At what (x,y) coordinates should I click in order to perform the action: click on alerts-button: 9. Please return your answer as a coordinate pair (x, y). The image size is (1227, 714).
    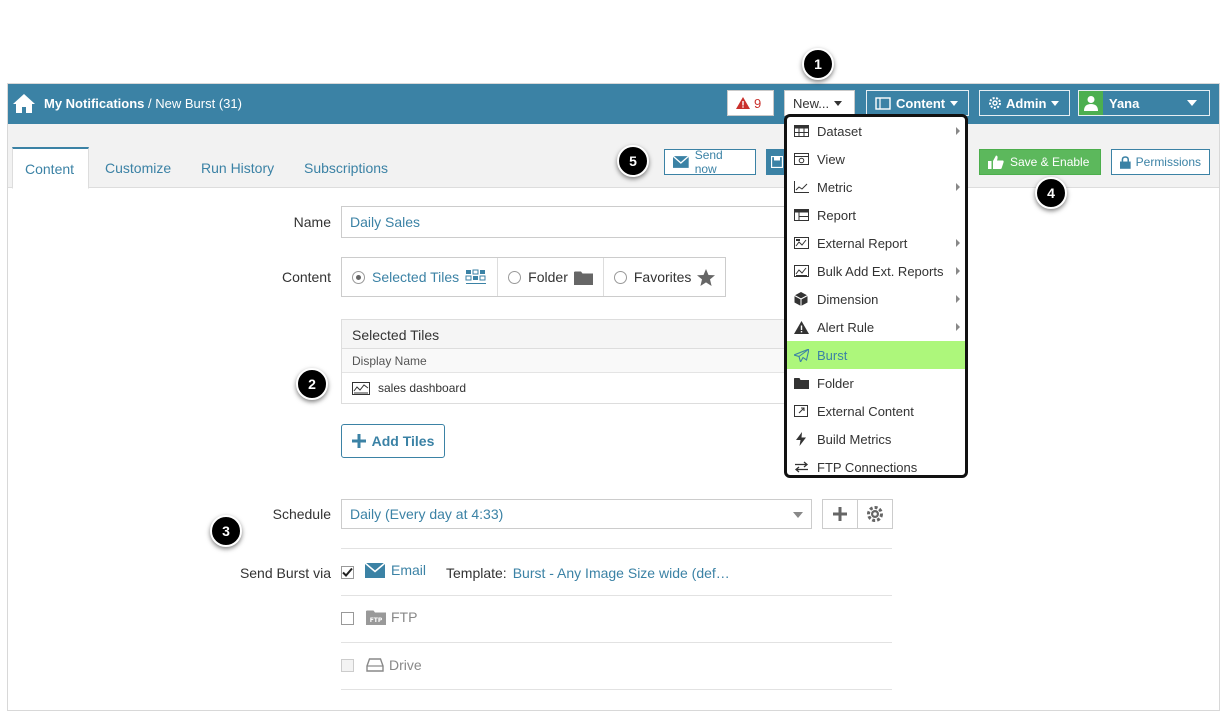
    Looking at the image, I should click on (750, 103).